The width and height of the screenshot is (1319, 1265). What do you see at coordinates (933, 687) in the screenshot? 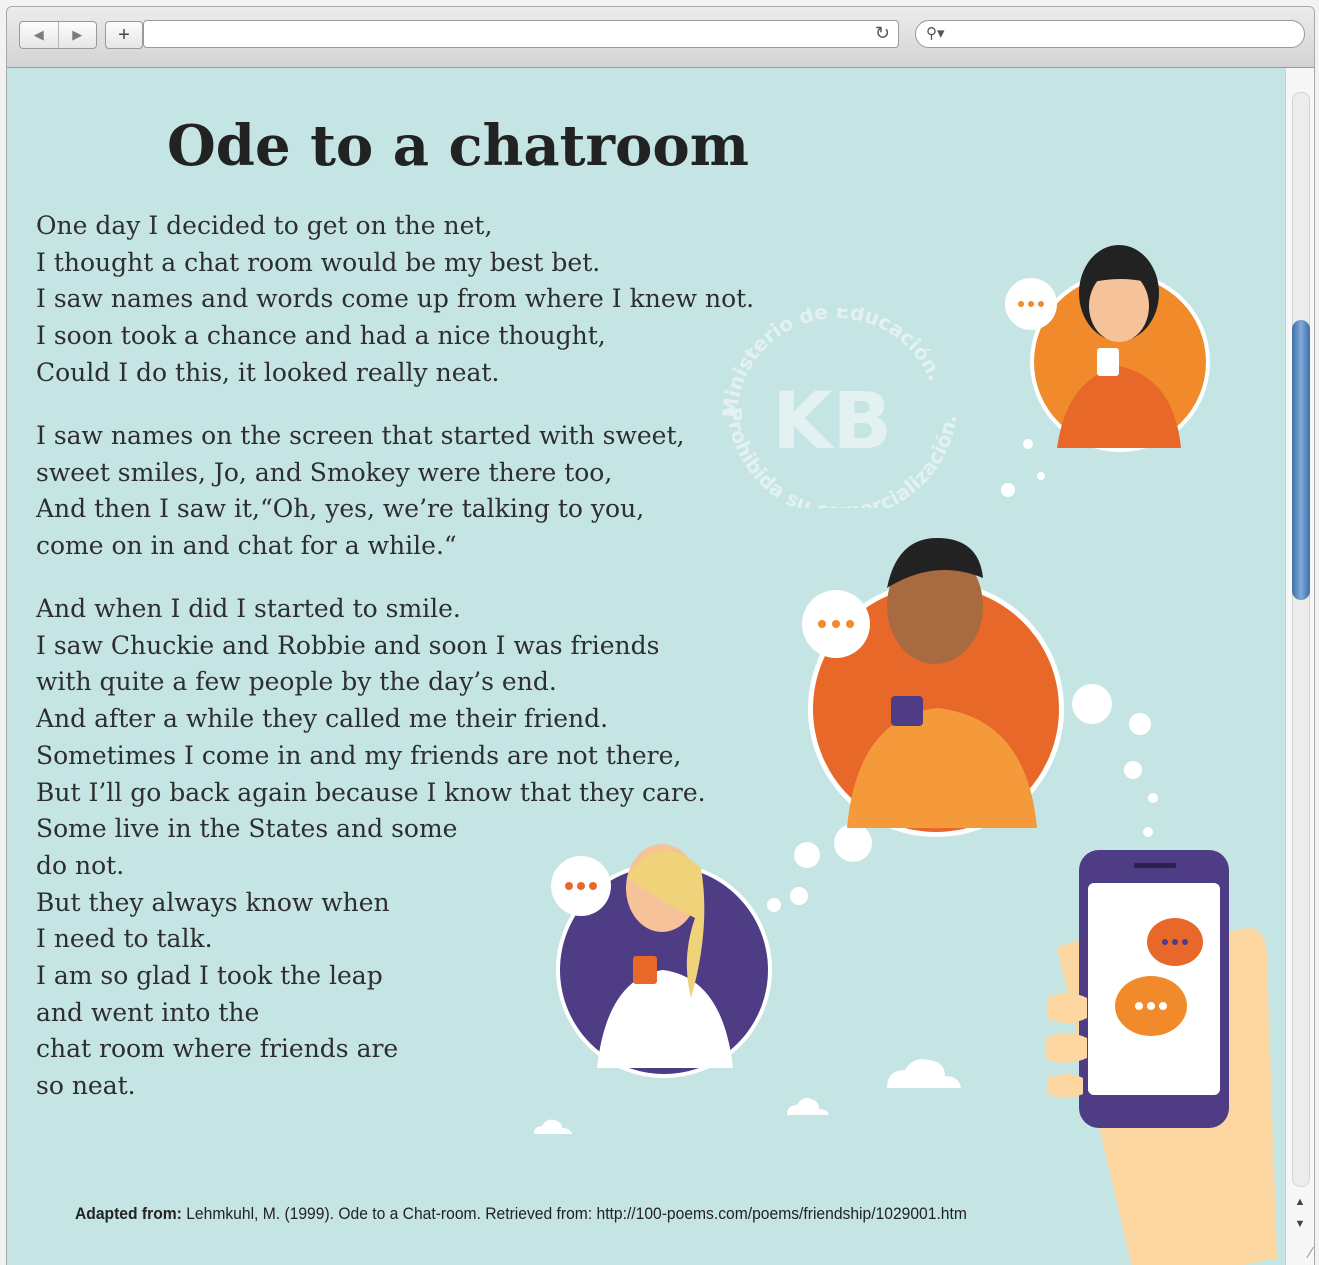
I see `middle-person-avatar` at bounding box center [933, 687].